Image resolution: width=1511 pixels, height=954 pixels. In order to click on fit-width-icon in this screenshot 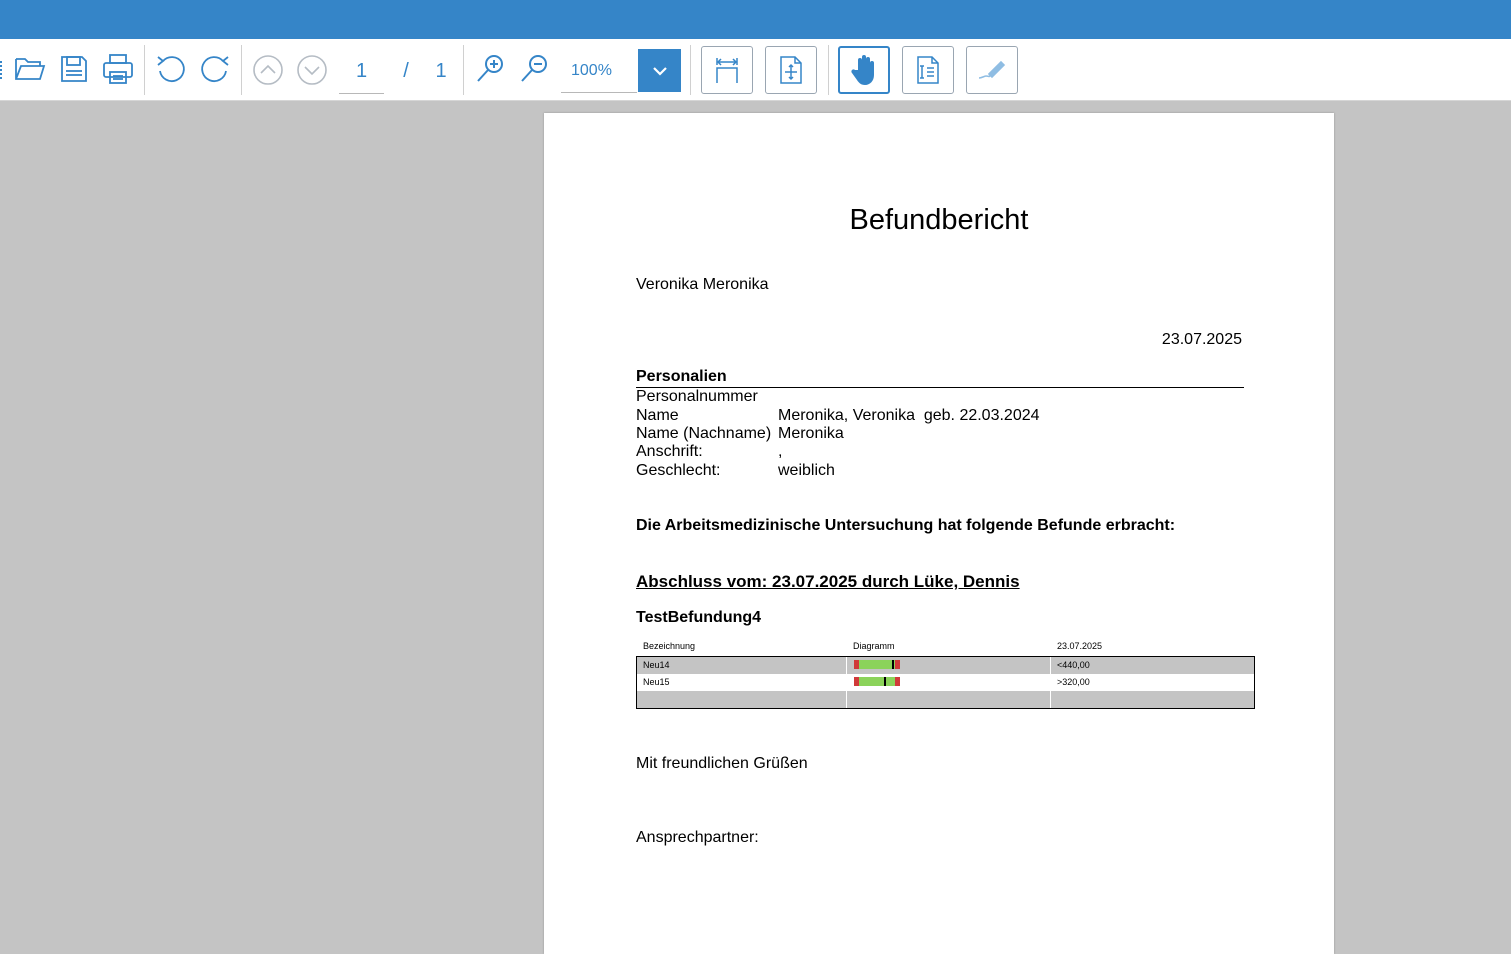, I will do `click(727, 70)`.